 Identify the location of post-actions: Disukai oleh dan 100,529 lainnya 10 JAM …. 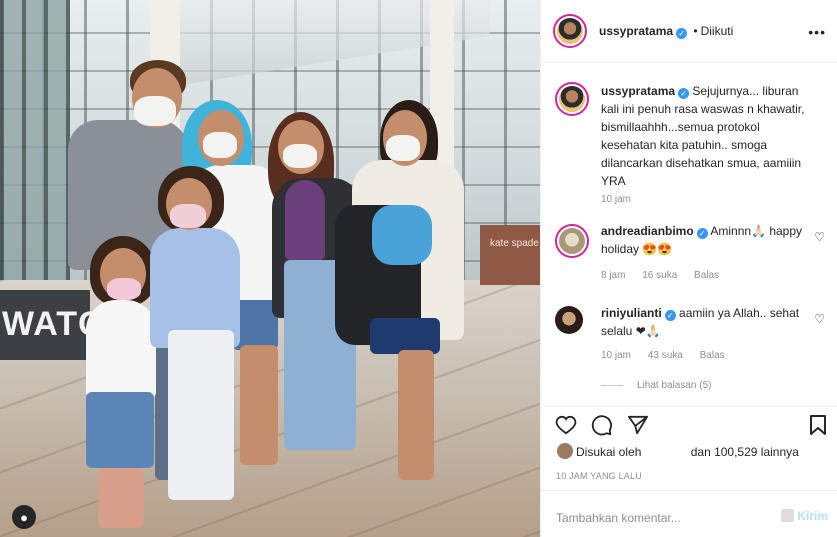
(689, 448).